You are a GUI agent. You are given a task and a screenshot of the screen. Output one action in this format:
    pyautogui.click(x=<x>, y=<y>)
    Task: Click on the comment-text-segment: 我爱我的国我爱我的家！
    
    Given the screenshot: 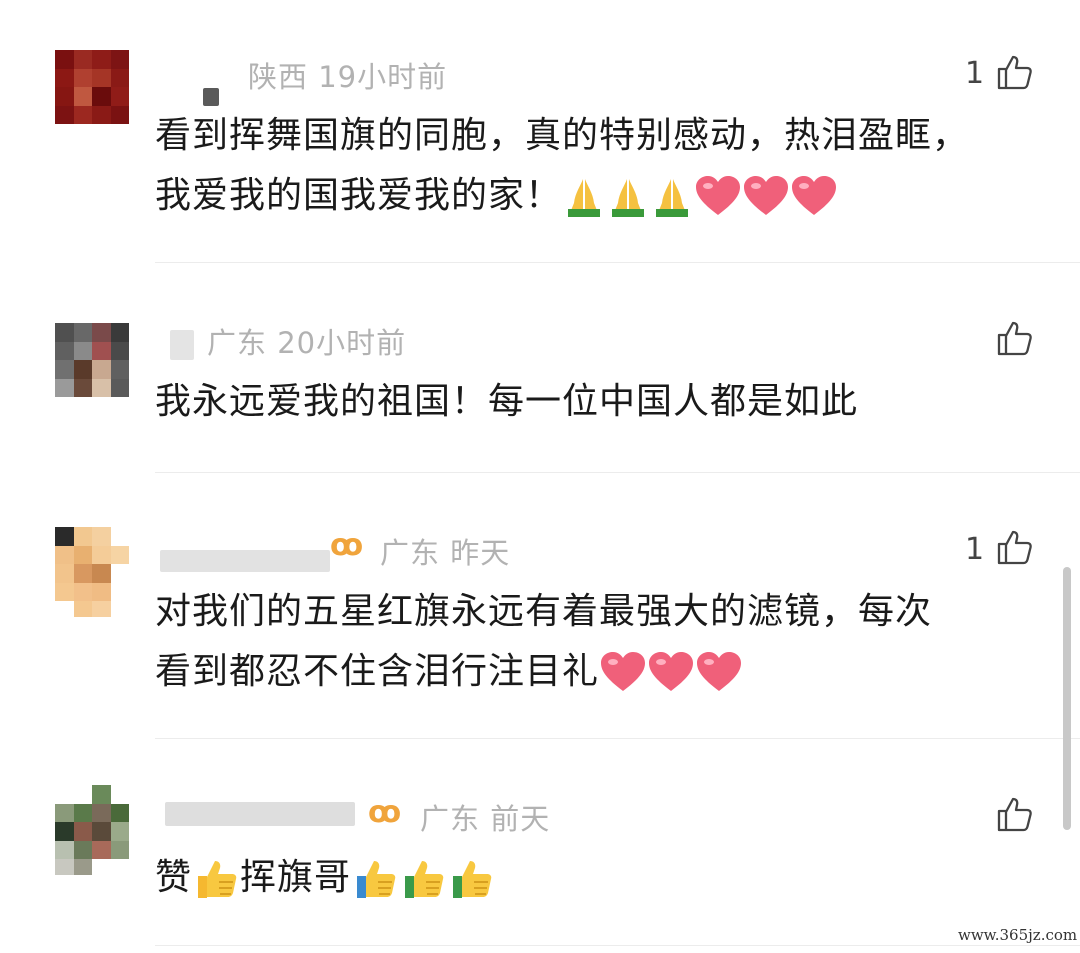 What is the action you would take?
    pyautogui.click(x=359, y=195)
    